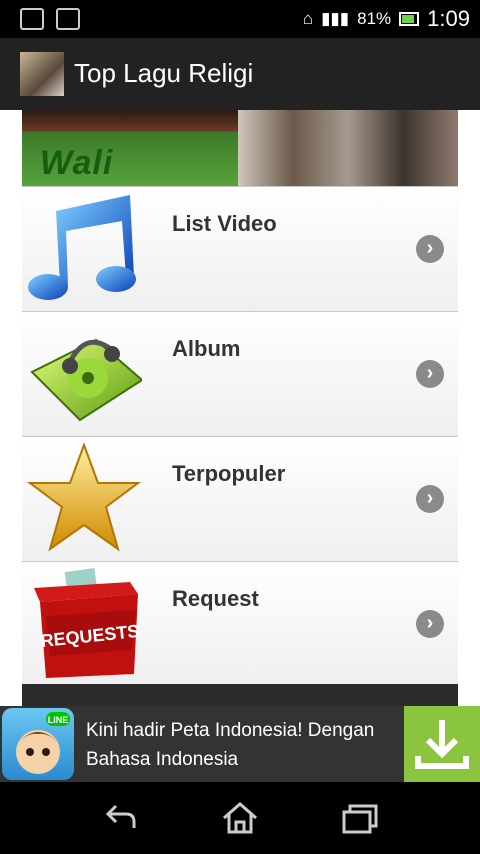 The width and height of the screenshot is (480, 854). What do you see at coordinates (335, 18) in the screenshot?
I see `signal-icon: ▮▮▮` at bounding box center [335, 18].